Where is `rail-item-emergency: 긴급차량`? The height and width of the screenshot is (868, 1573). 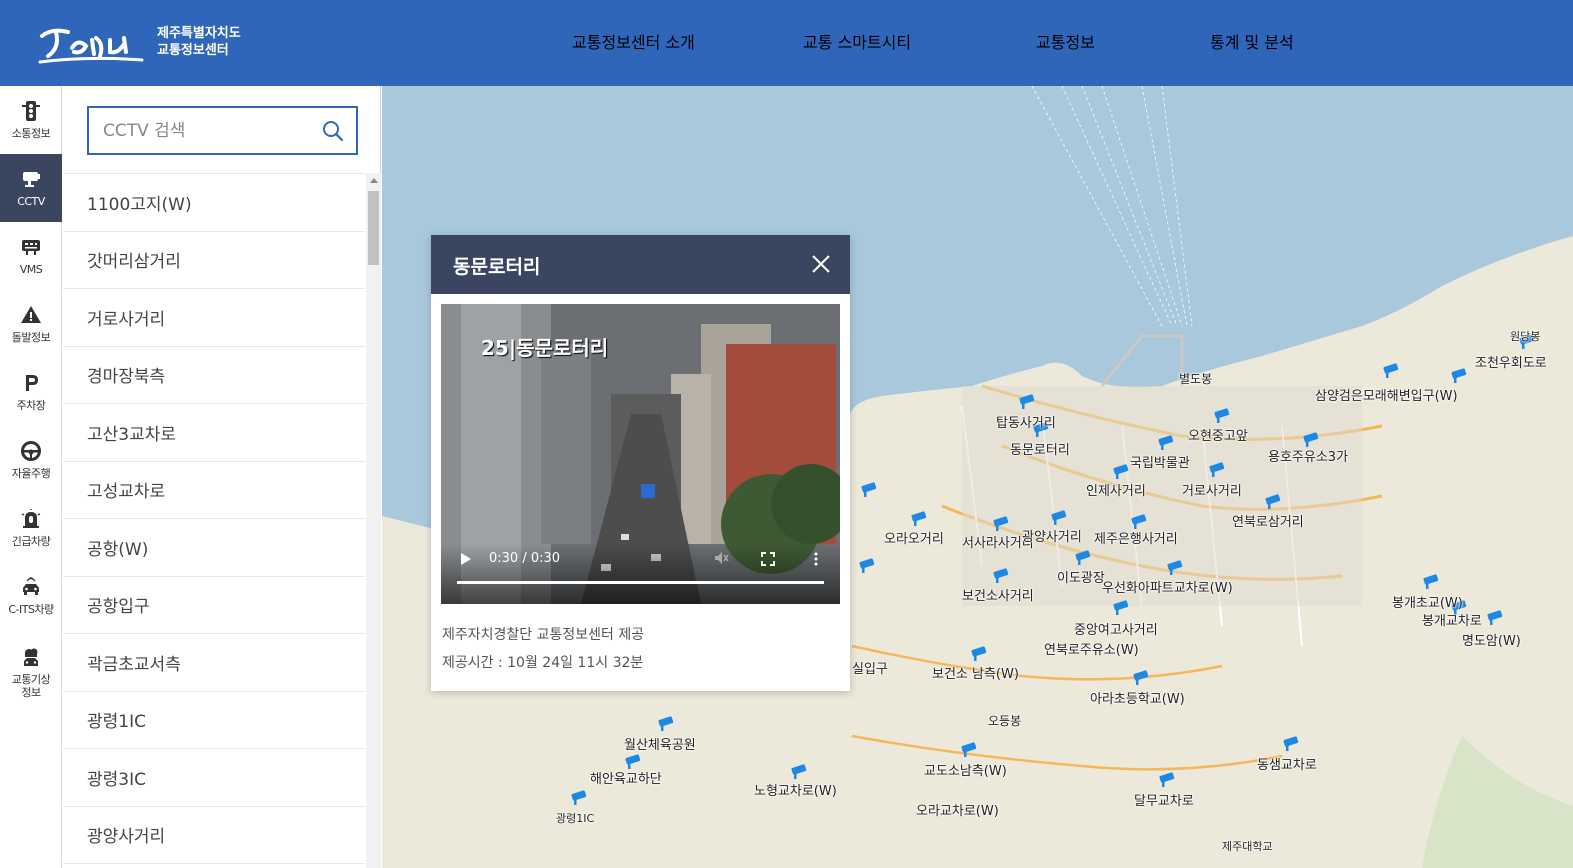 rail-item-emergency: 긴급차량 is located at coordinates (31, 528).